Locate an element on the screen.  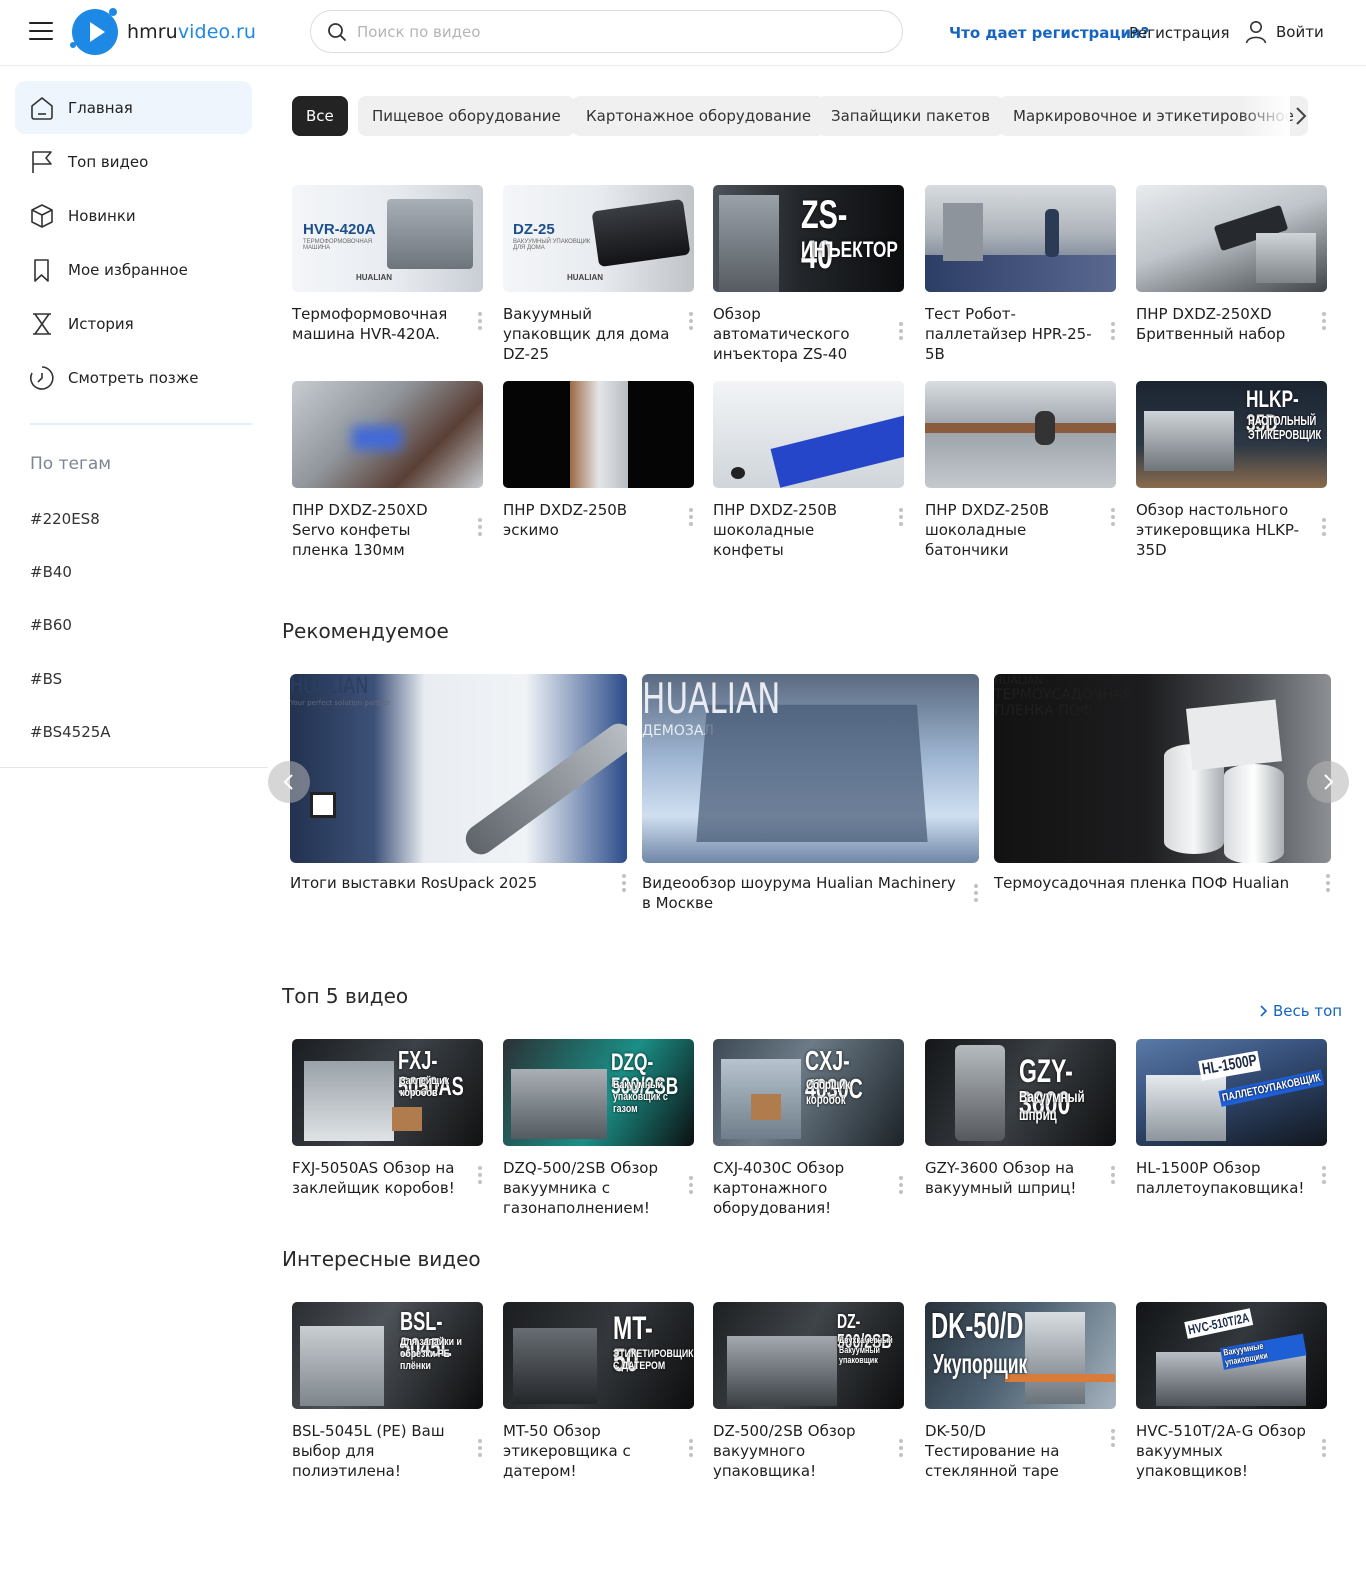
video-thumbnail: HUALIAN Your perfect solution partner is located at coordinates (458, 768).